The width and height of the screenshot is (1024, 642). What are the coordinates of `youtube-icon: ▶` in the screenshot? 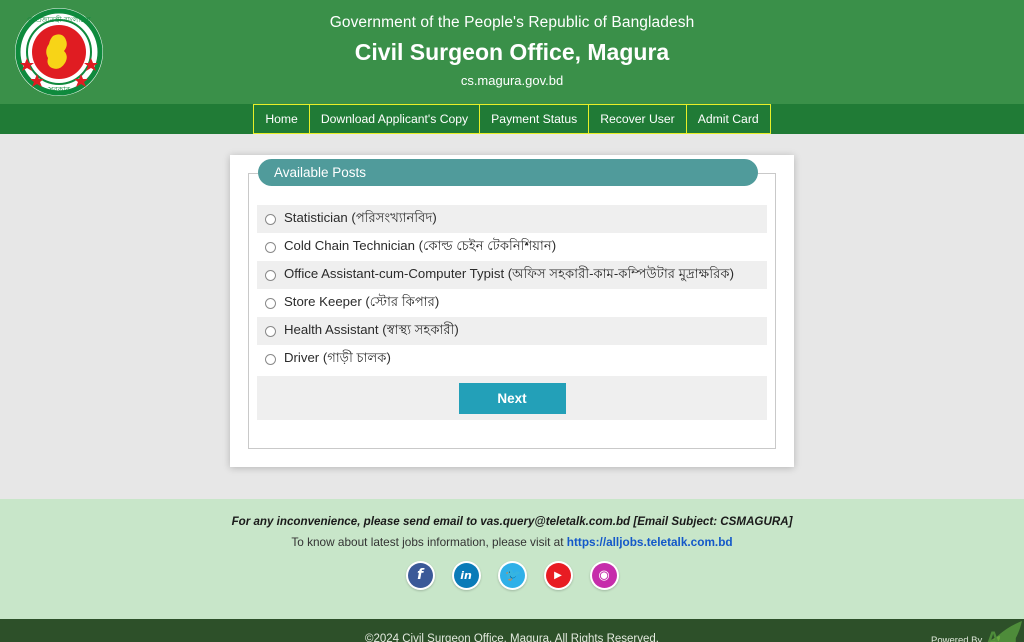 It's located at (558, 575).